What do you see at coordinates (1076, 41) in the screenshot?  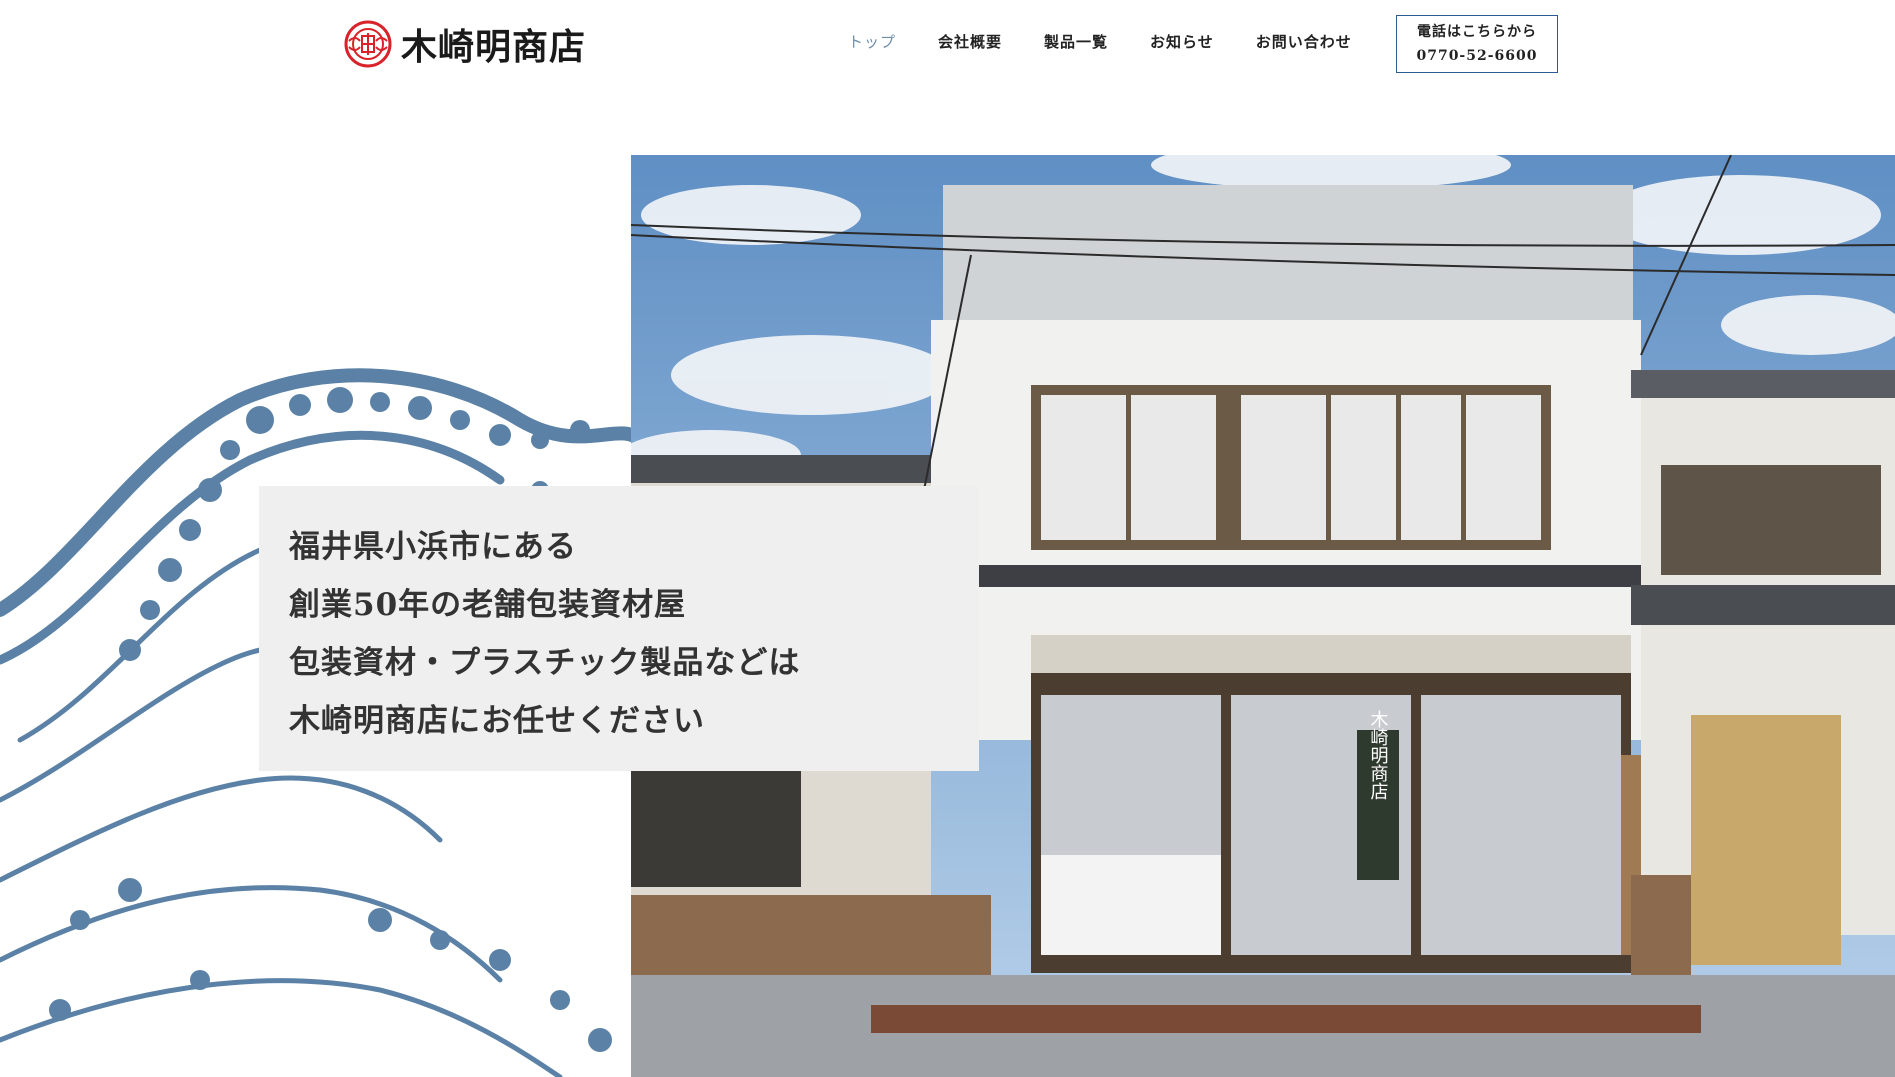 I see `nav-item-products: 製品一覧` at bounding box center [1076, 41].